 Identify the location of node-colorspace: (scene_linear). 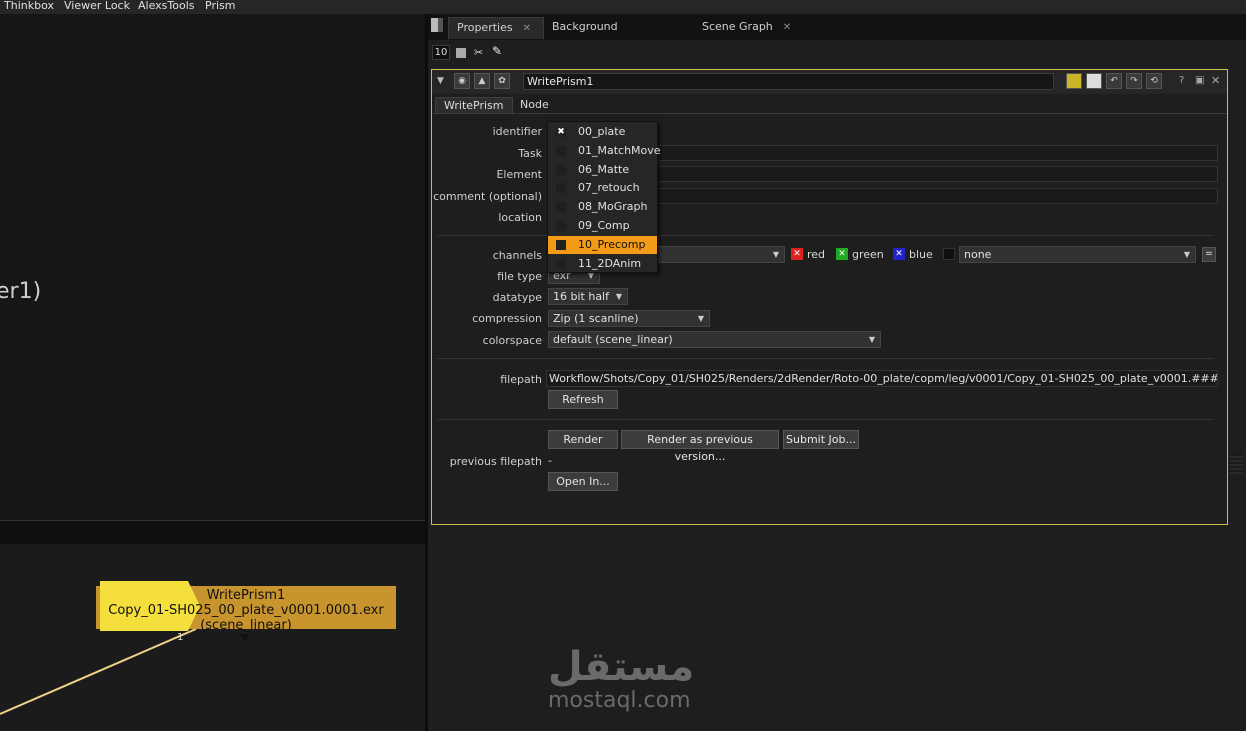
(246, 625).